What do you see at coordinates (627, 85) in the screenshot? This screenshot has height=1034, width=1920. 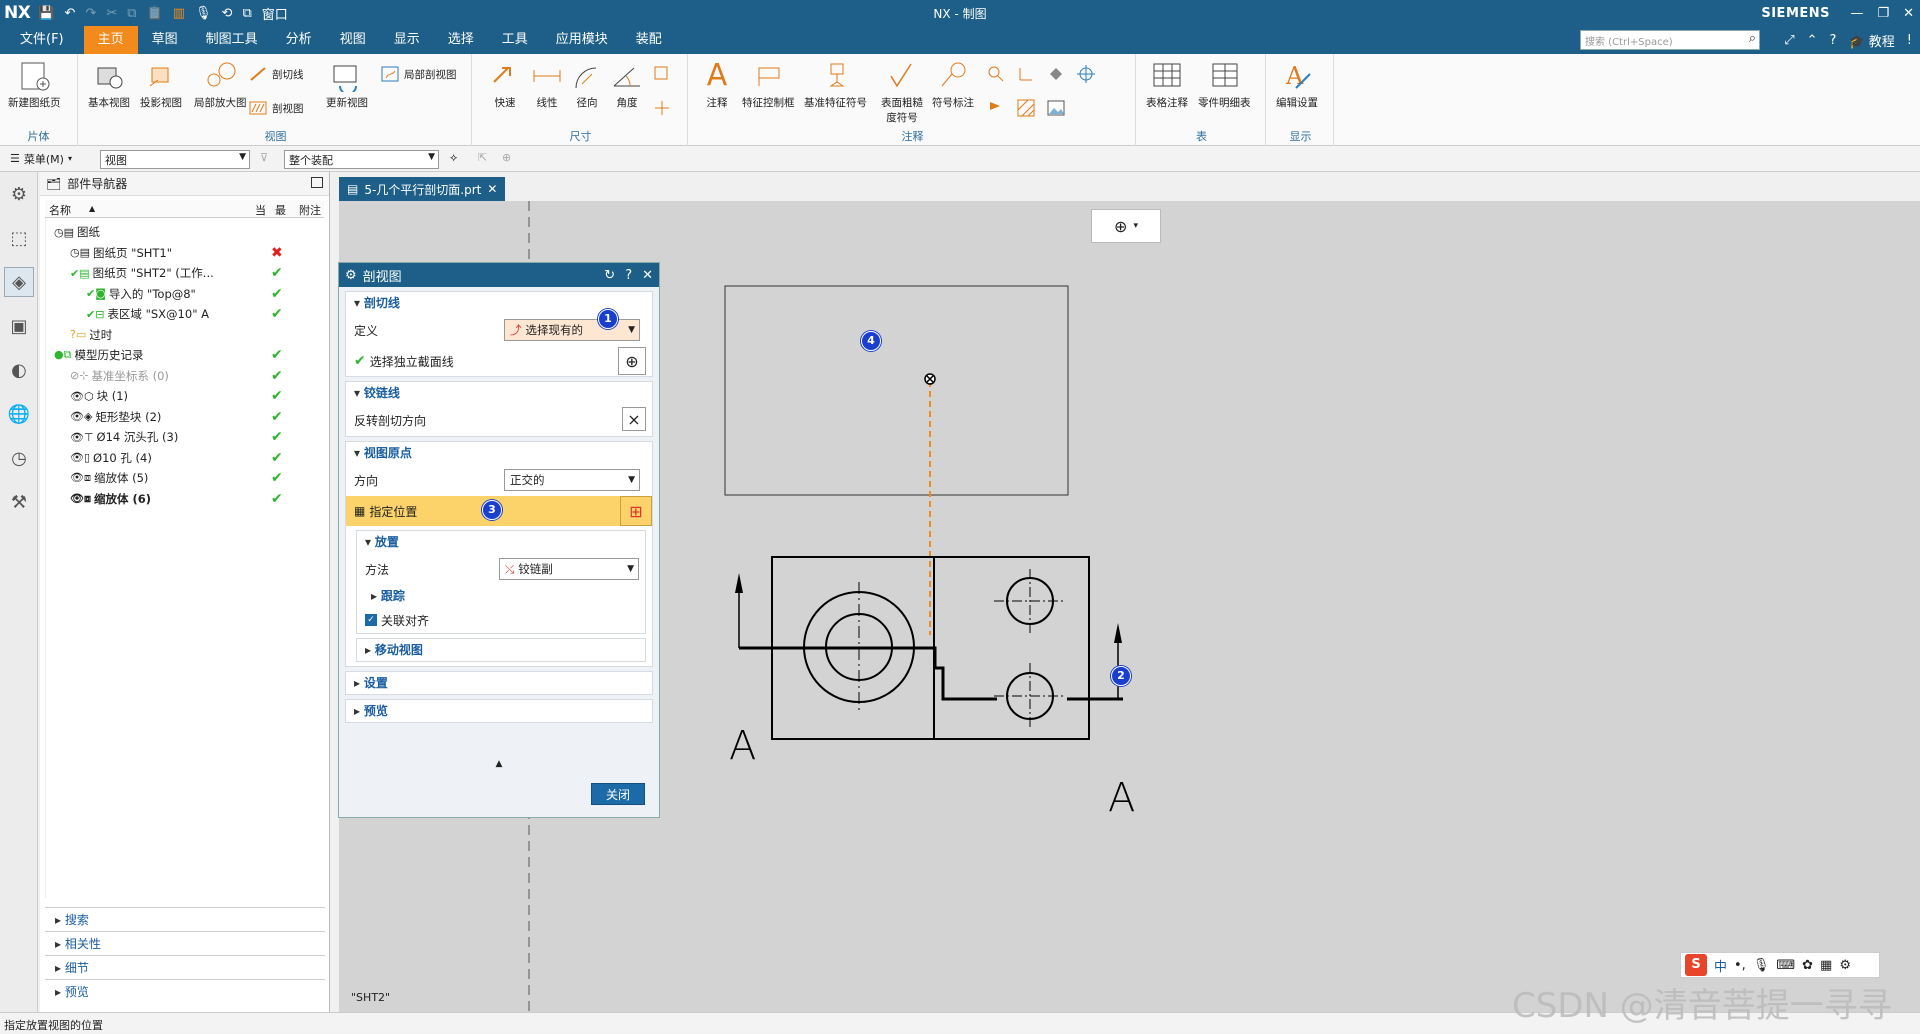 I see `angular-dimension-button: 角度` at bounding box center [627, 85].